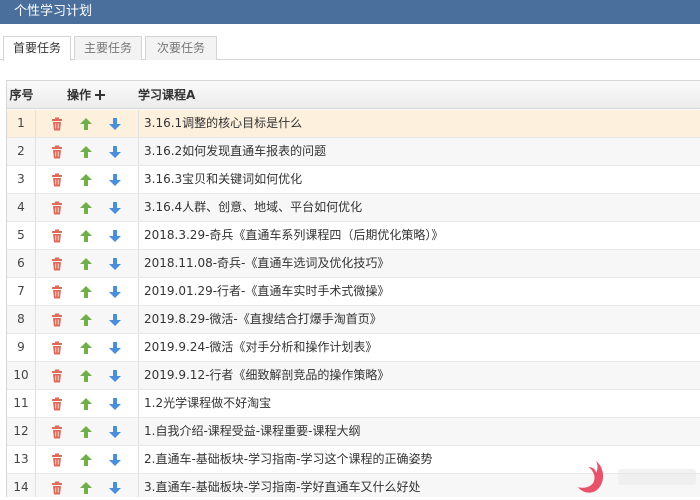  I want to click on table-header: 序号 操作 学习课程A, so click(353, 95).